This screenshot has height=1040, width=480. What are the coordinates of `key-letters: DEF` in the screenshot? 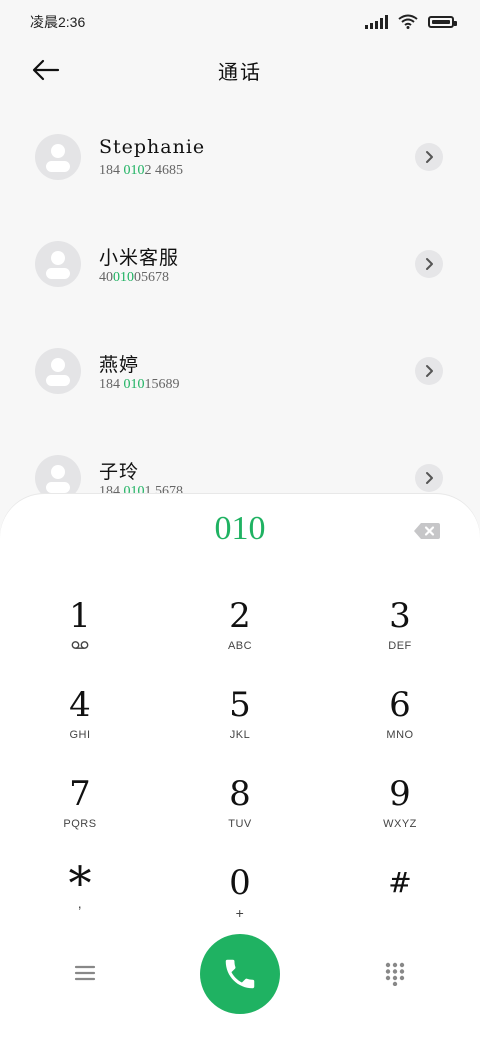 It's located at (400, 646).